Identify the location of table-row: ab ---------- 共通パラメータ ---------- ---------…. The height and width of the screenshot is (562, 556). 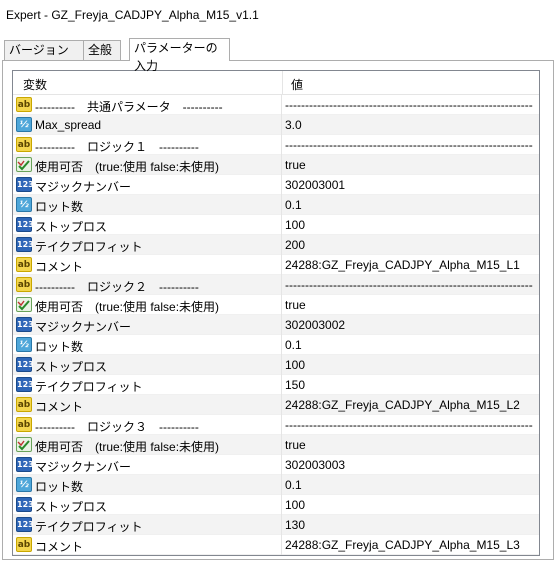
(276, 105).